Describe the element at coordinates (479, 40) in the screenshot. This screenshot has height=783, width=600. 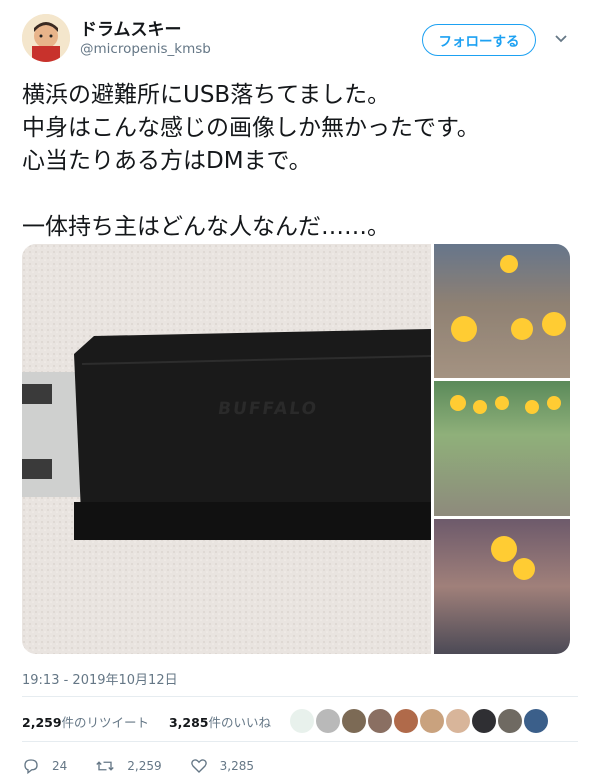
I see `follow-button: フォローする` at that location.